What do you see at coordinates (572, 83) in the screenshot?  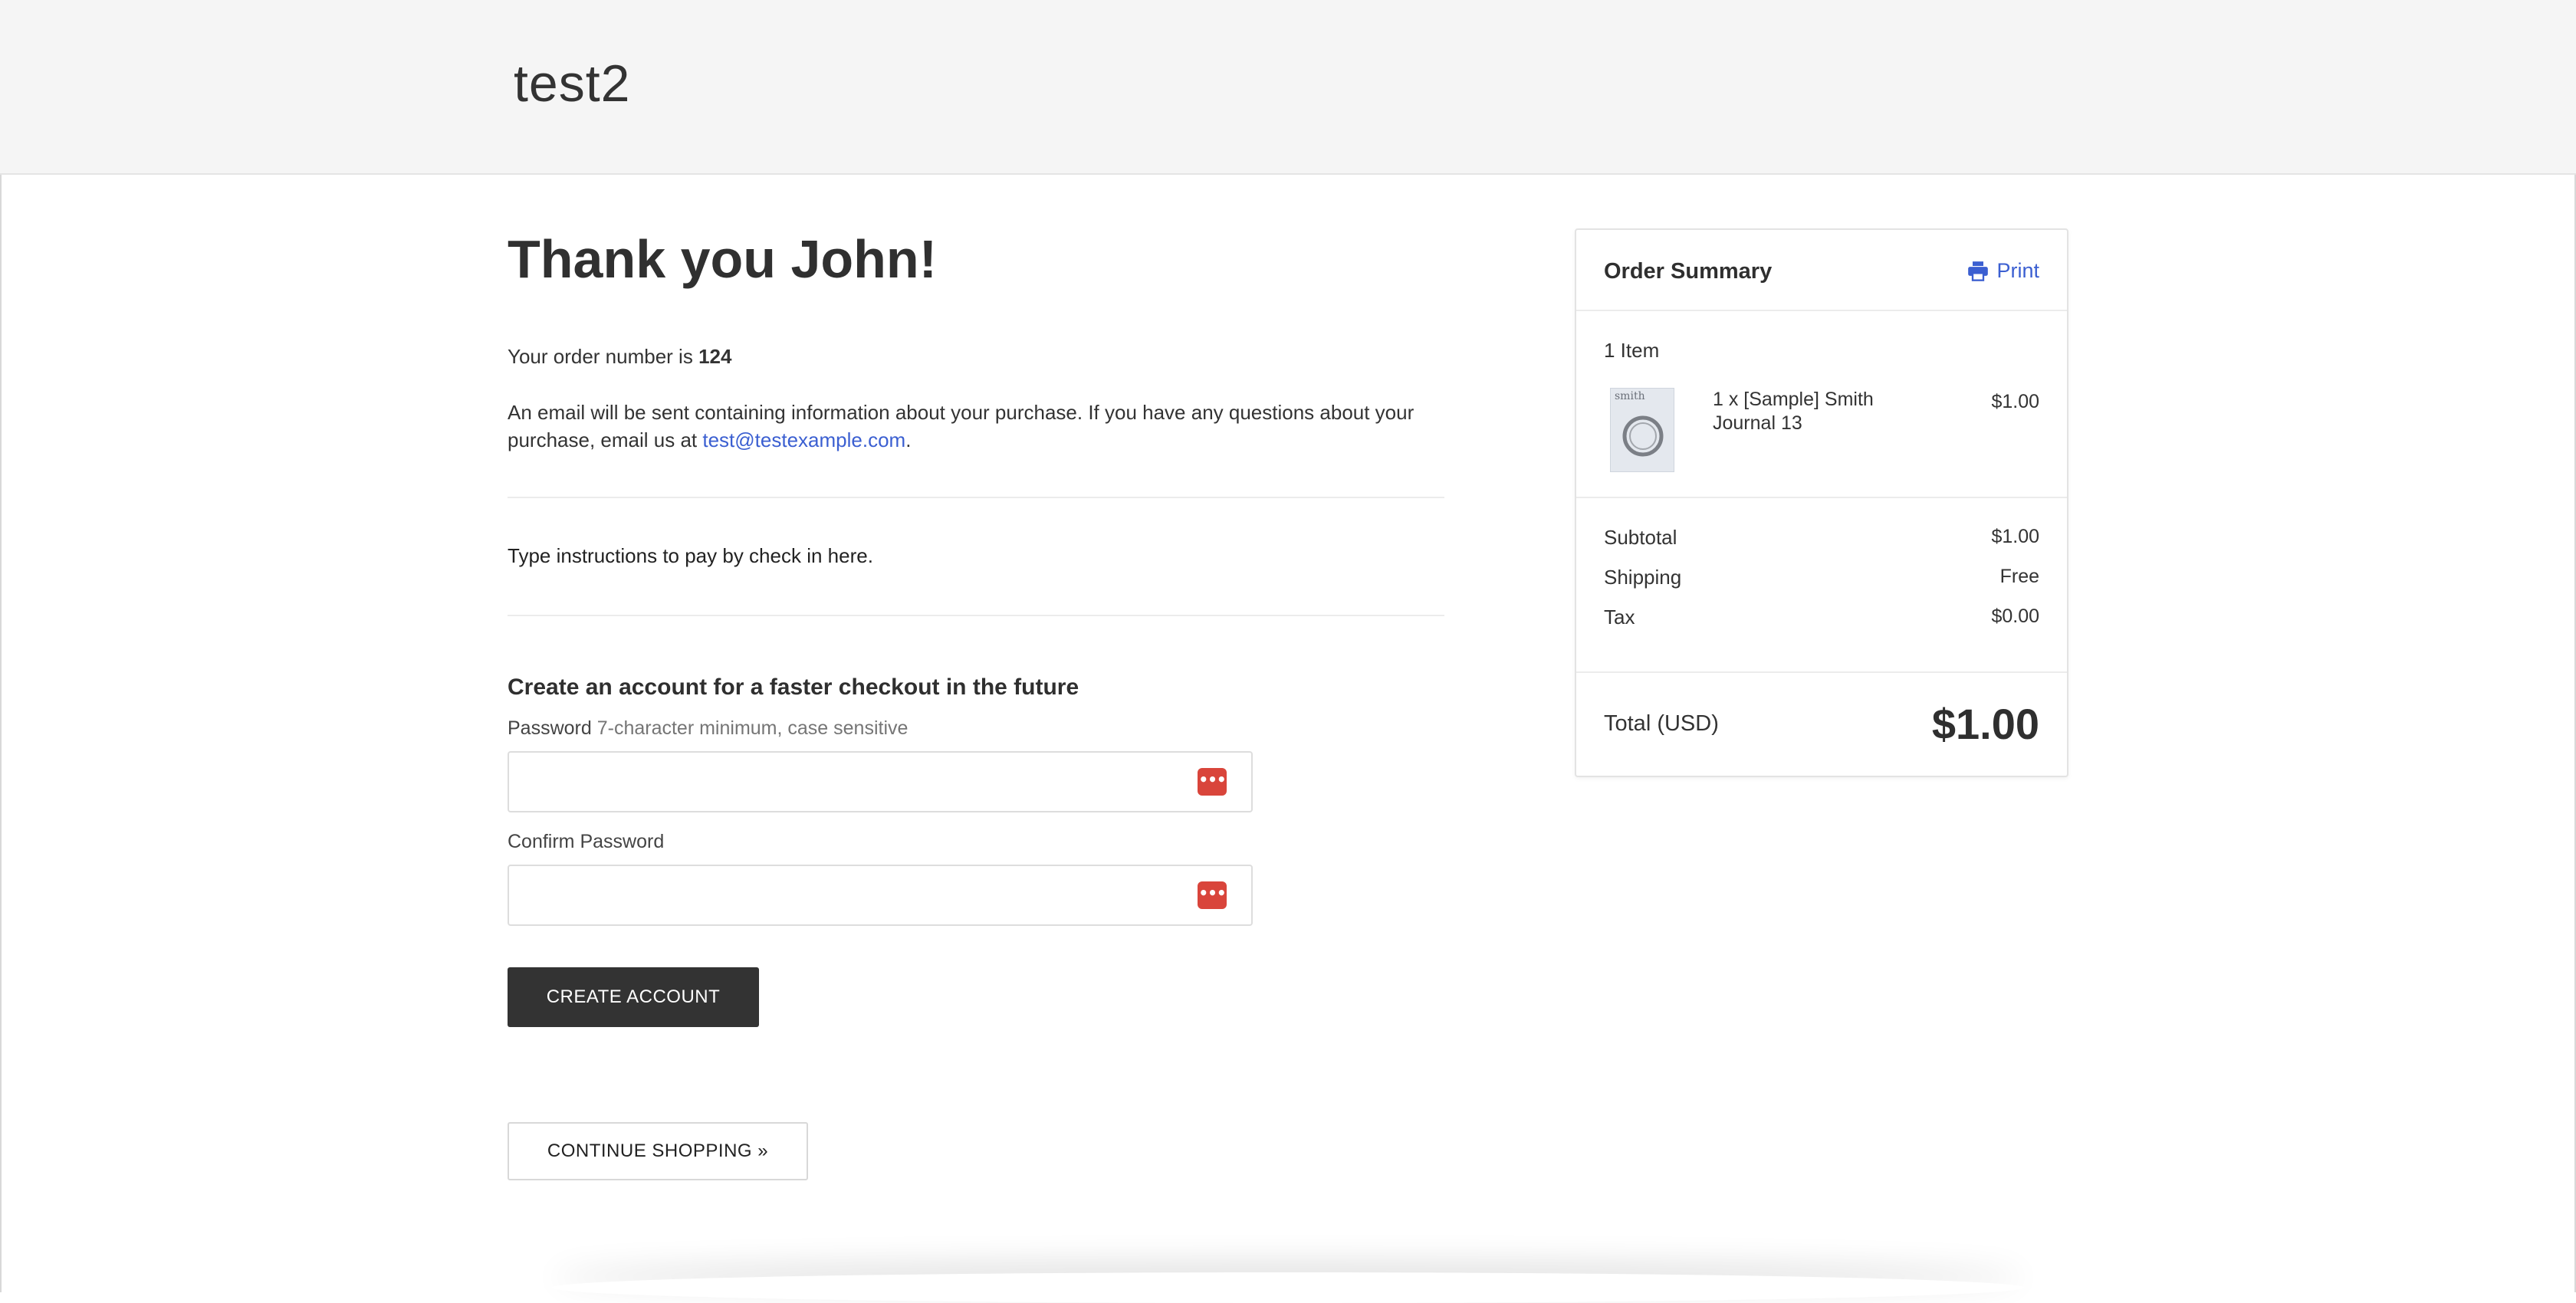 I see `store-name: test2` at bounding box center [572, 83].